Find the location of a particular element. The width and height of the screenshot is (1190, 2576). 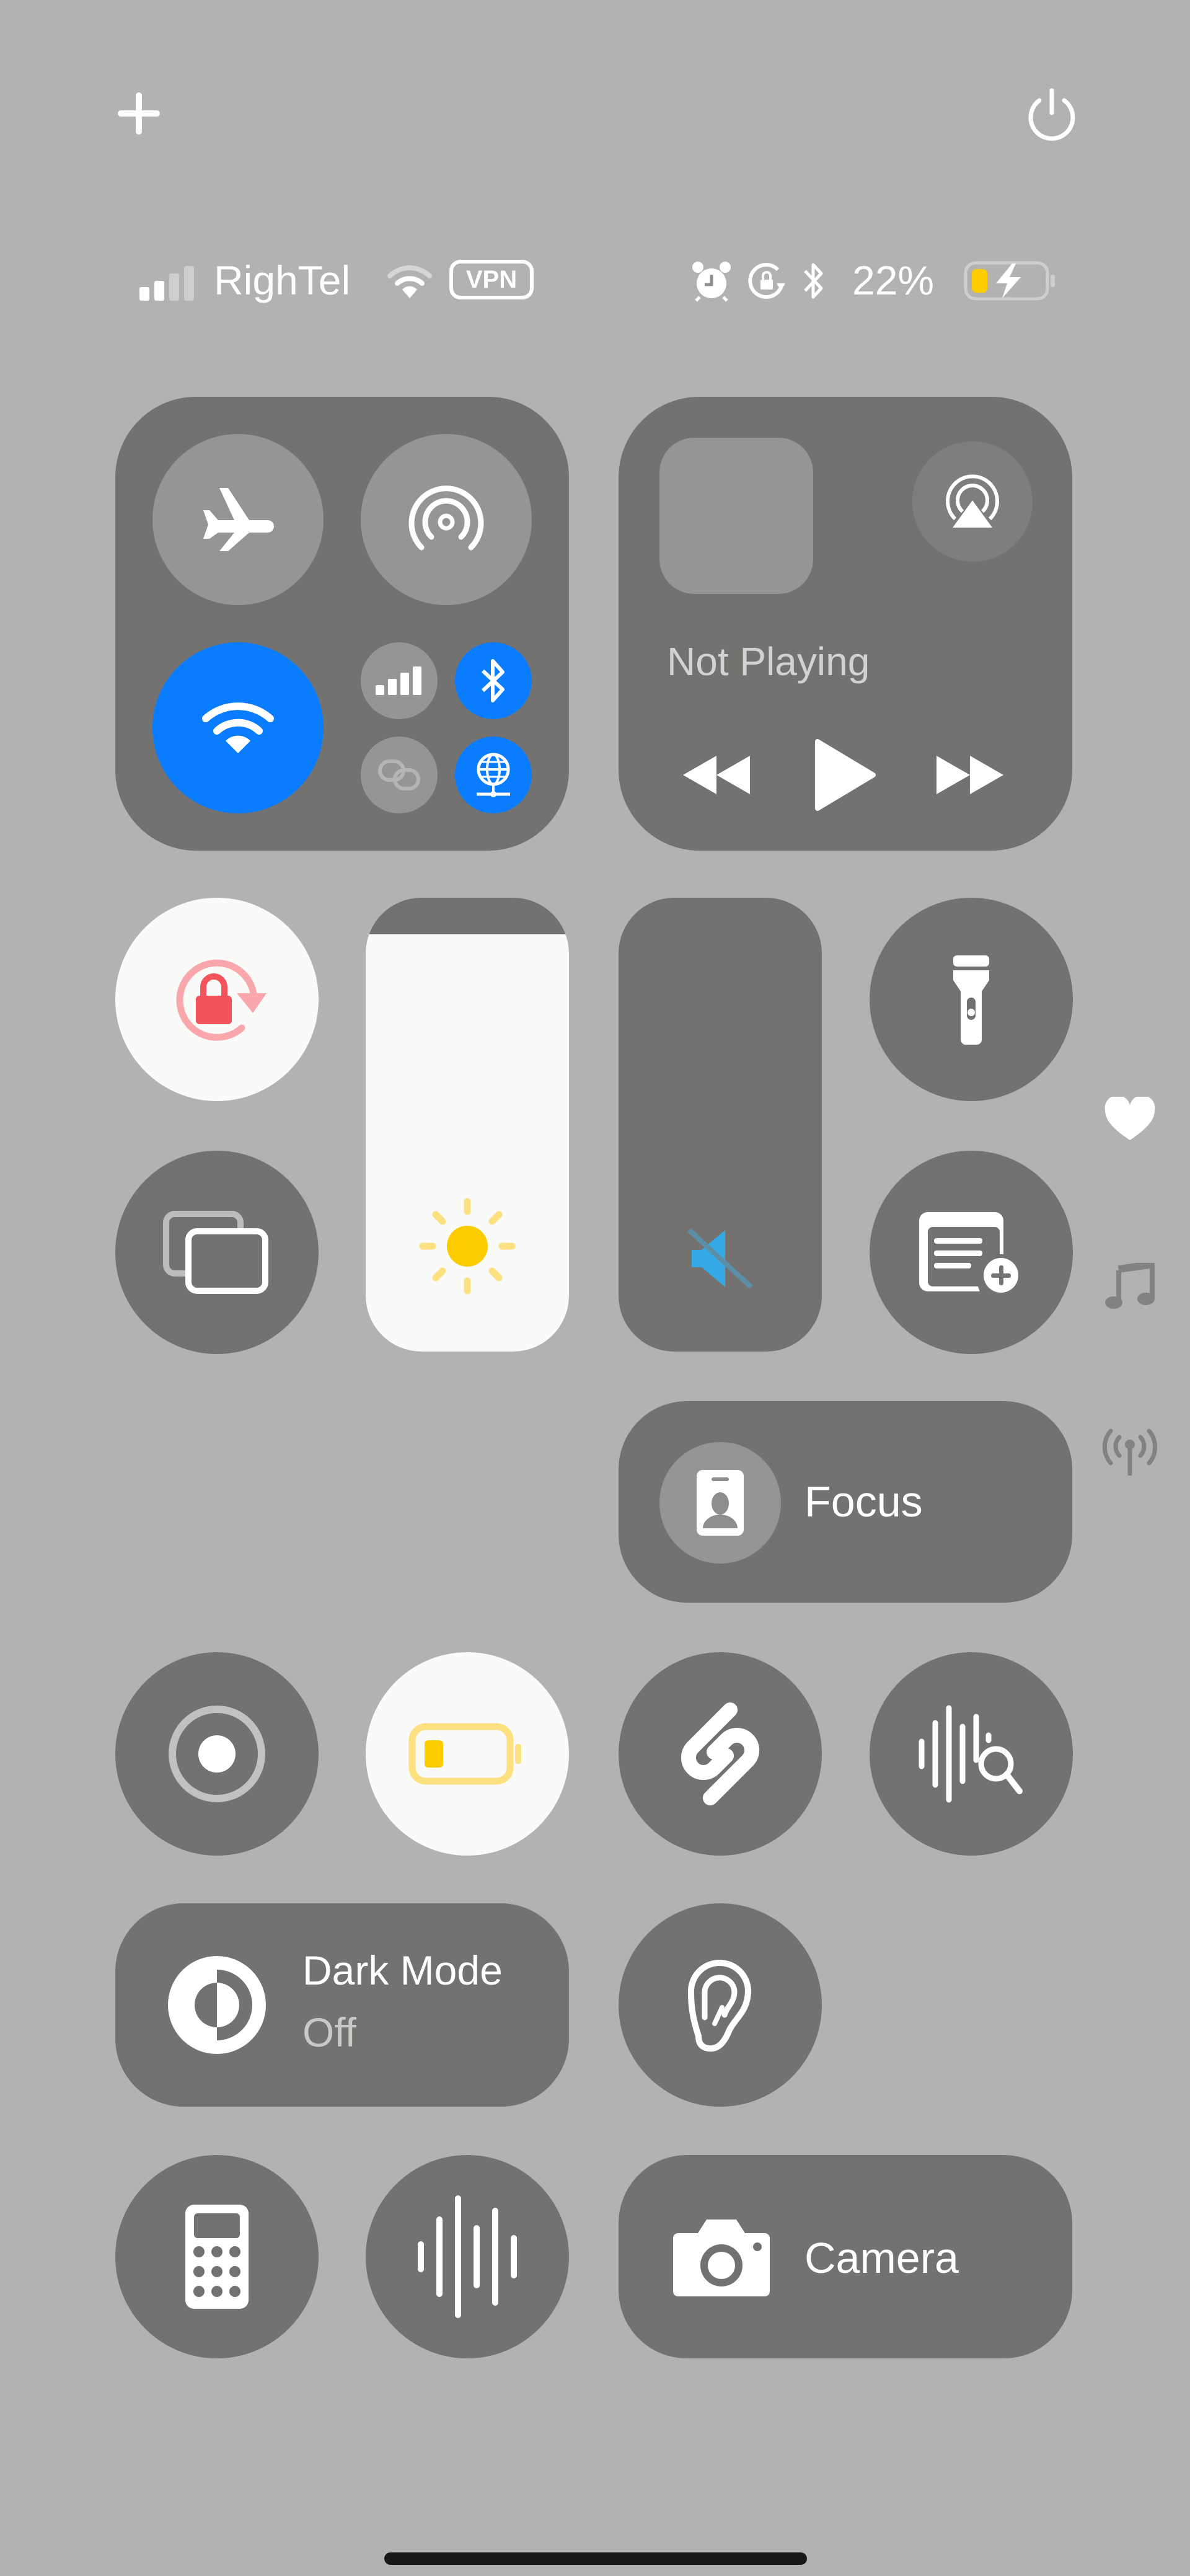

screen-record-icon is located at coordinates (217, 1754).